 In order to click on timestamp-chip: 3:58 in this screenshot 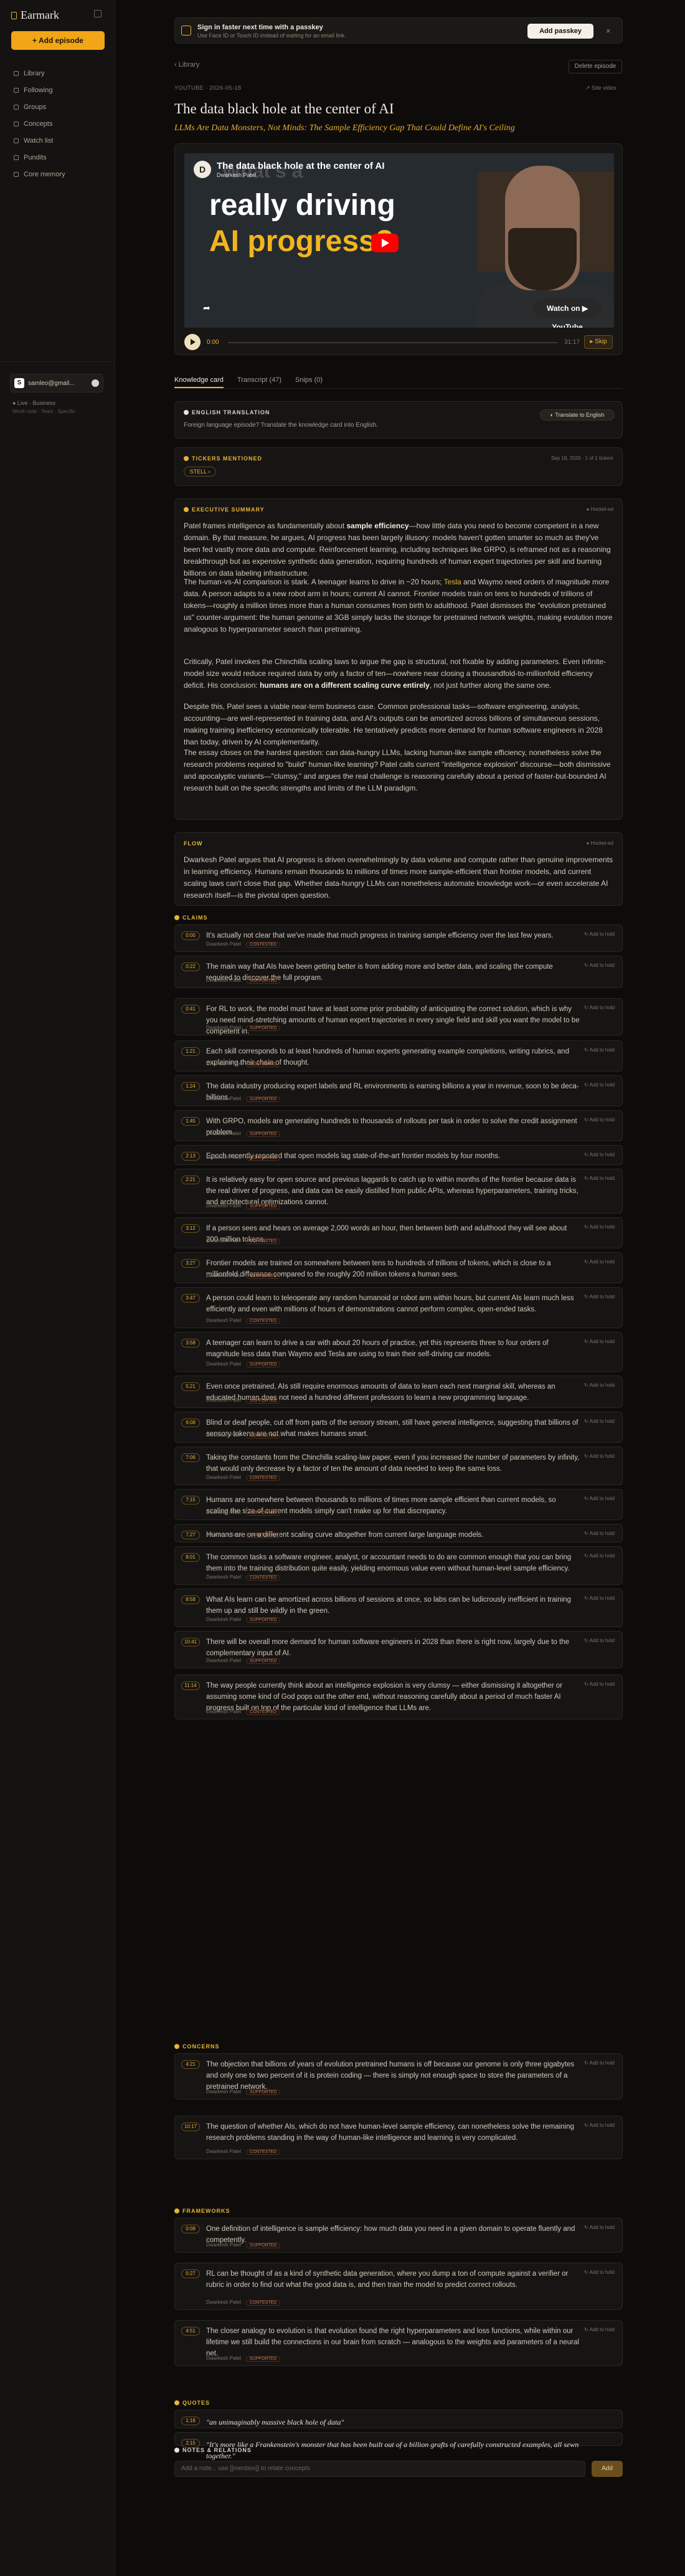, I will do `click(190, 1343)`.